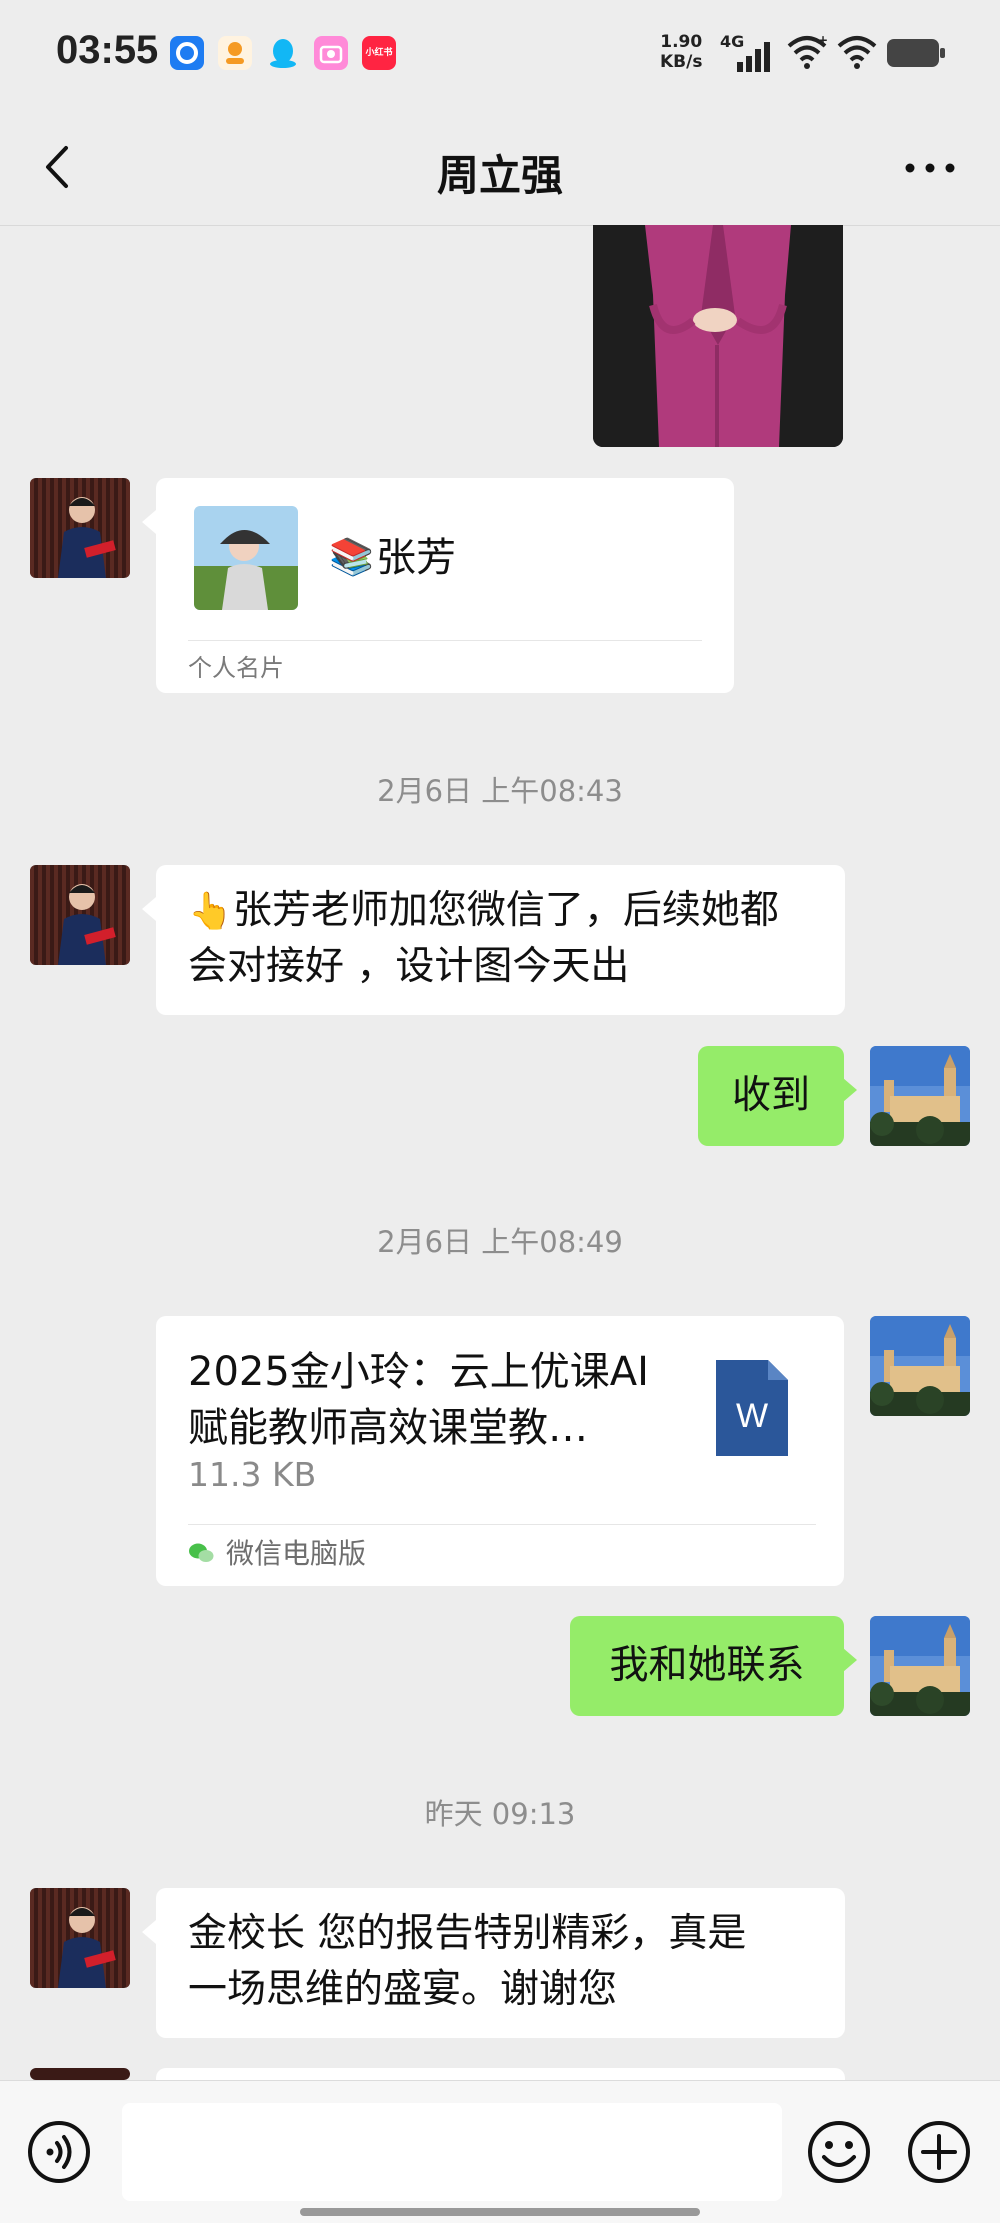 The width and height of the screenshot is (1000, 2223). Describe the element at coordinates (839, 2152) in the screenshot. I see `emoji-icon` at that location.